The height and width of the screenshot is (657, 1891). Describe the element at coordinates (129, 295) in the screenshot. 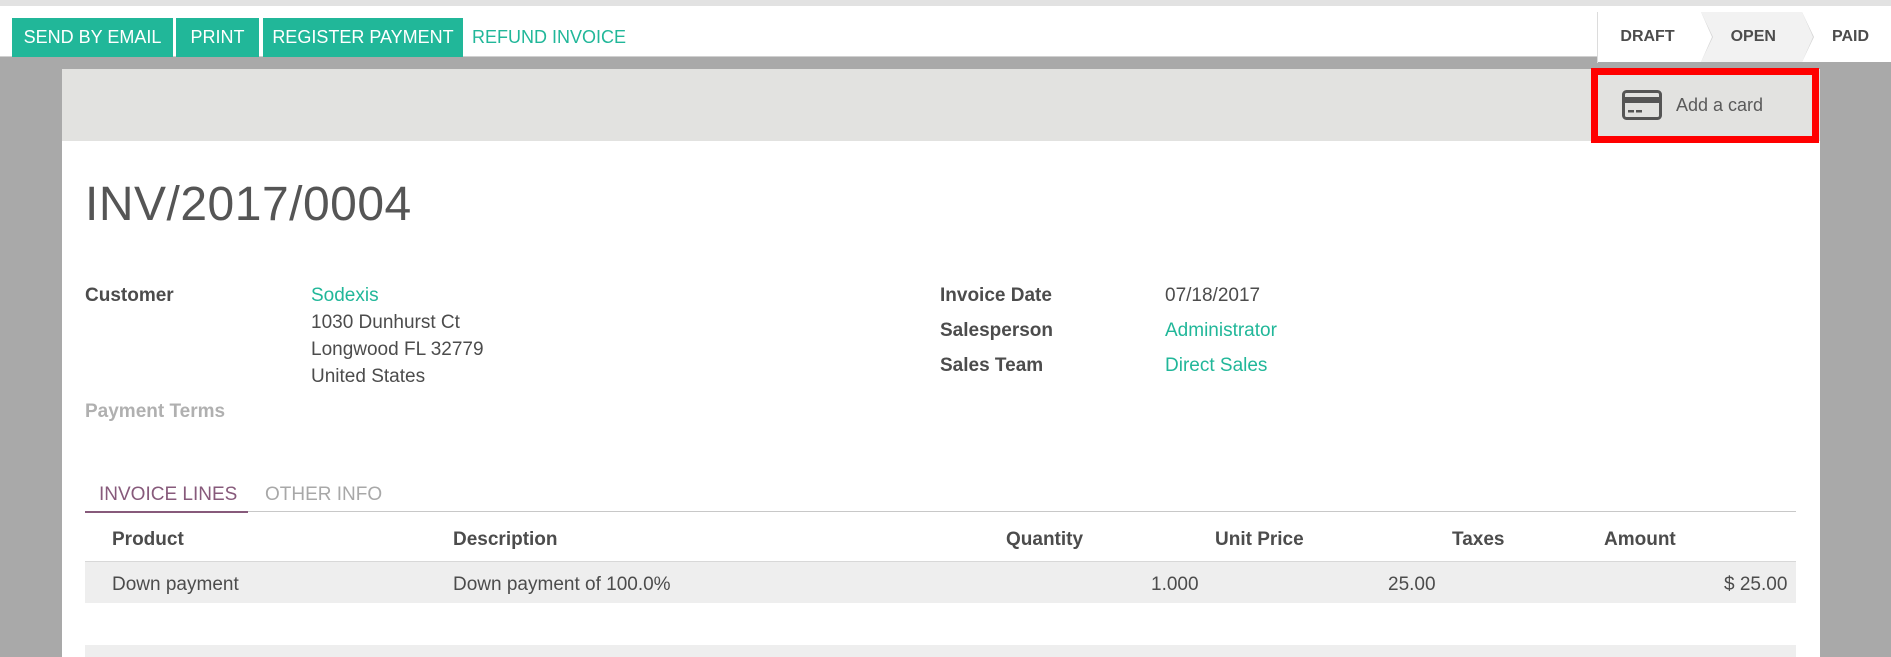

I see `customer-label: Customer` at that location.